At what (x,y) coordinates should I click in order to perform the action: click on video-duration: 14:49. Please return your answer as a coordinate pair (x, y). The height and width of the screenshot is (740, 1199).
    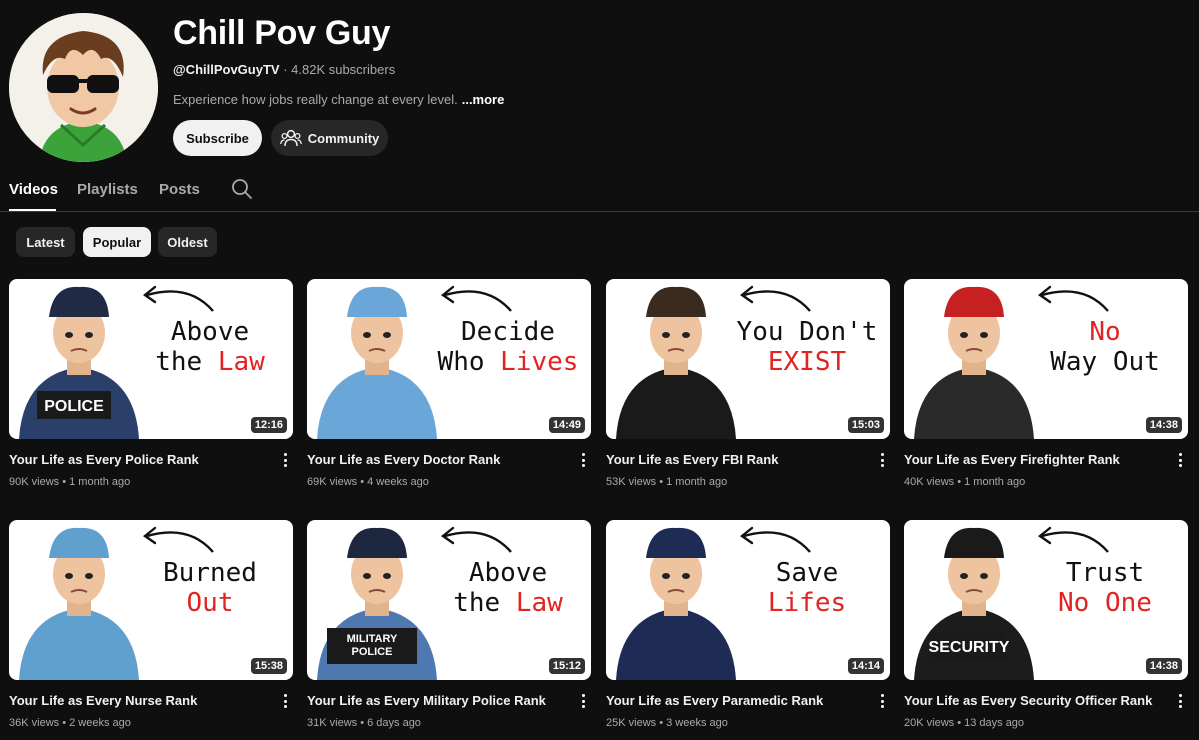
    Looking at the image, I should click on (566, 425).